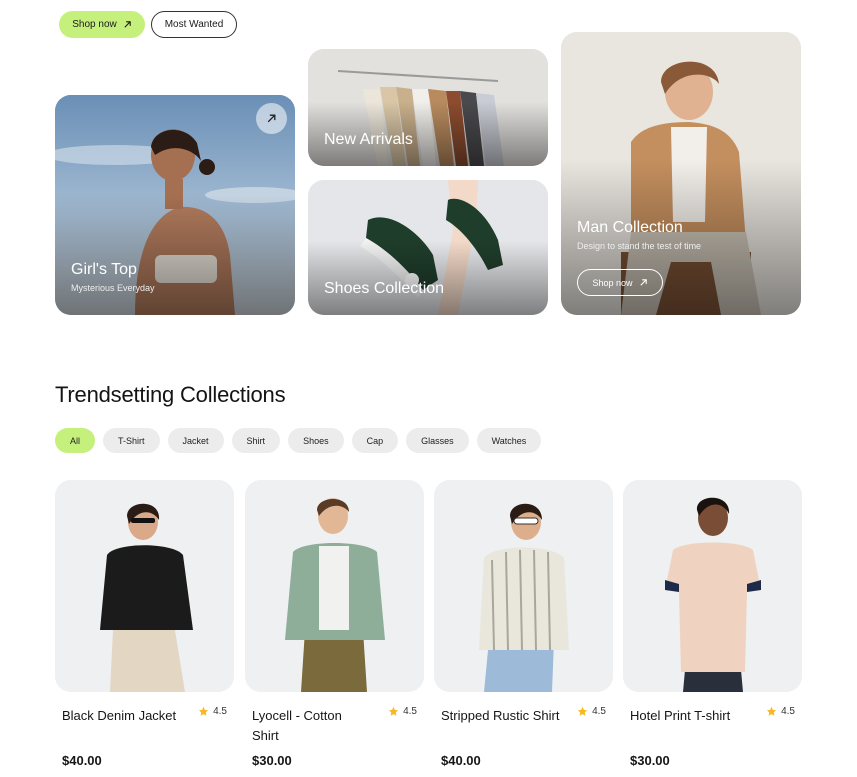 The image size is (857, 777). What do you see at coordinates (297, 725) in the screenshot?
I see `product-name: Lyocell - Cotton Shirt` at bounding box center [297, 725].